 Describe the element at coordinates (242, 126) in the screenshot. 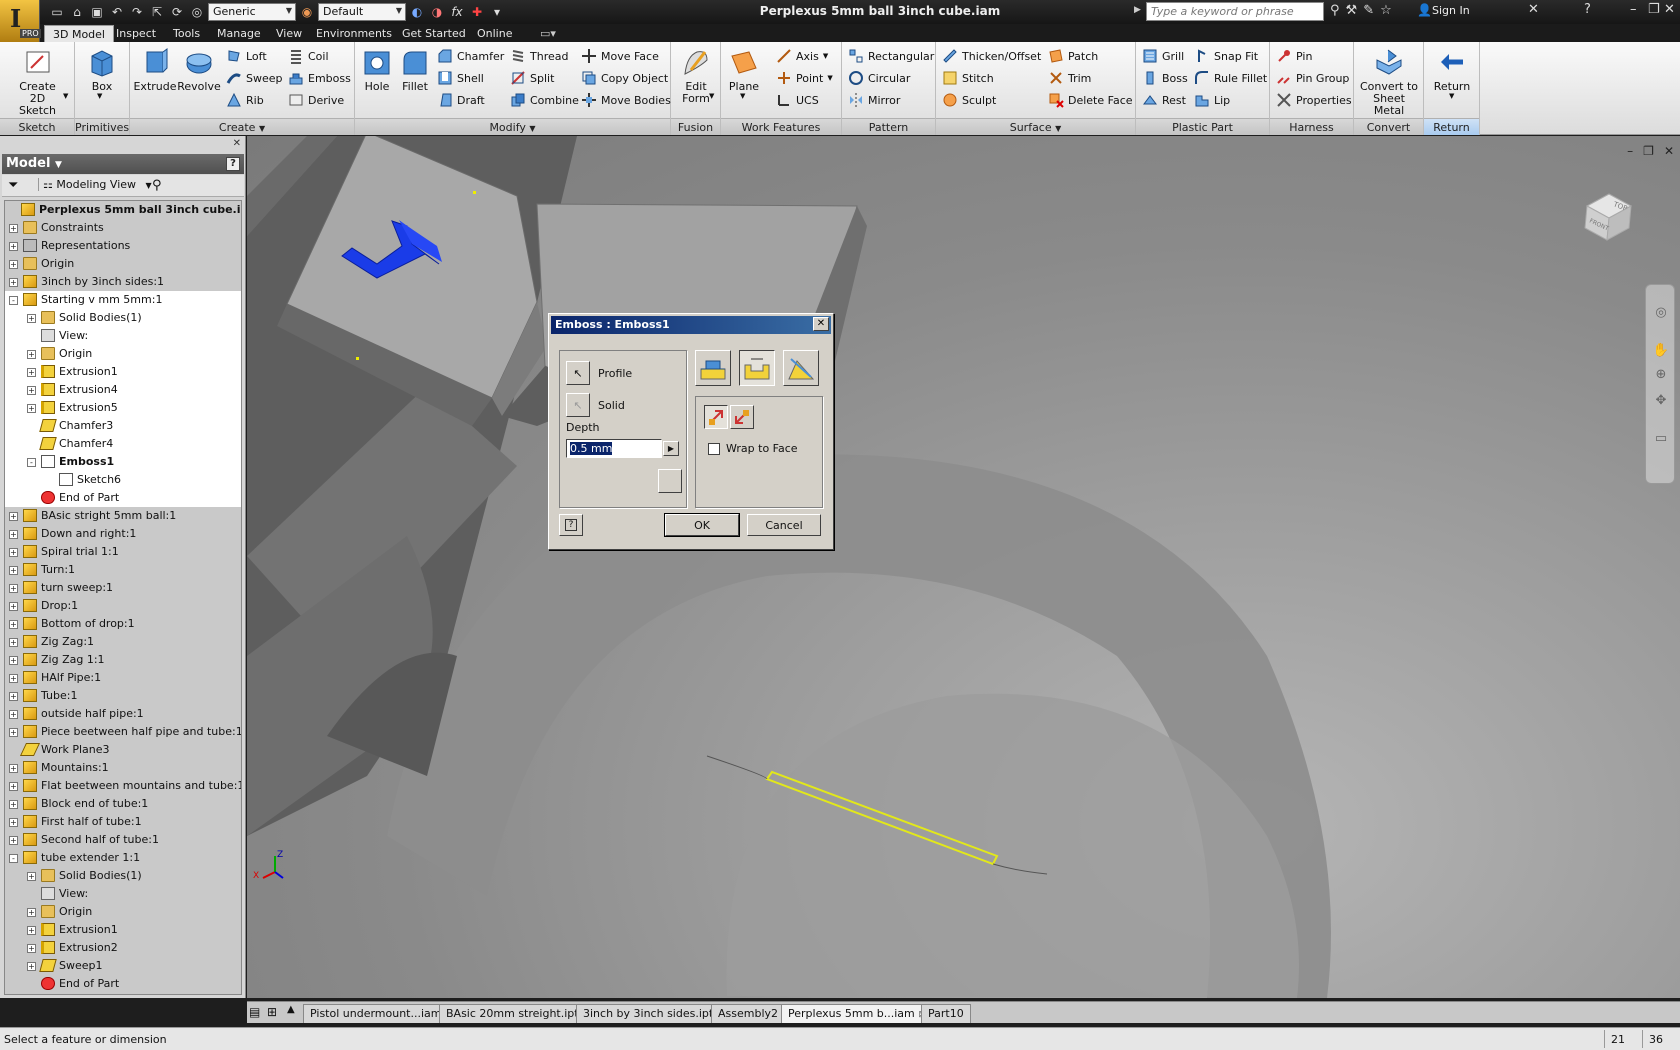

I see `panel-title-create: Create ▼` at that location.